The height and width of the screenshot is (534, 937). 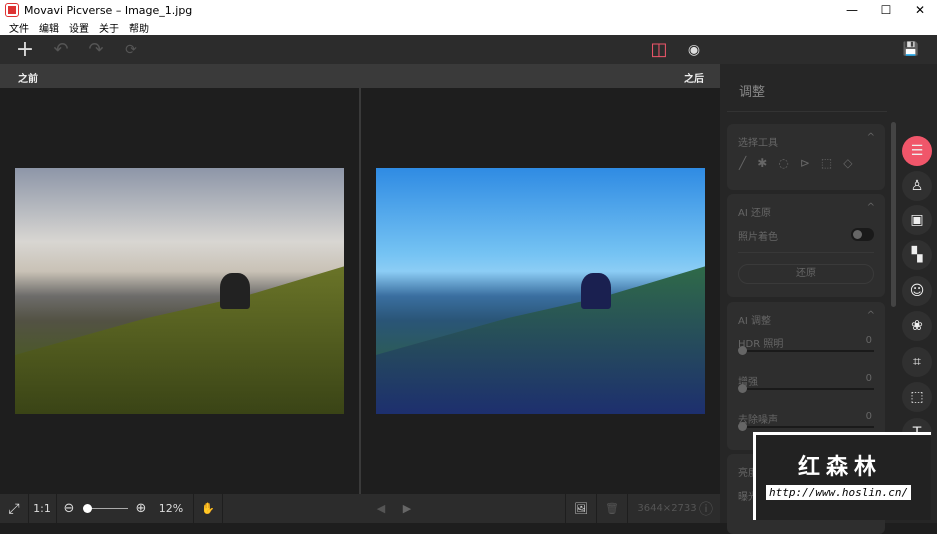 What do you see at coordinates (28, 79) in the screenshot?
I see `before-label: 之前` at bounding box center [28, 79].